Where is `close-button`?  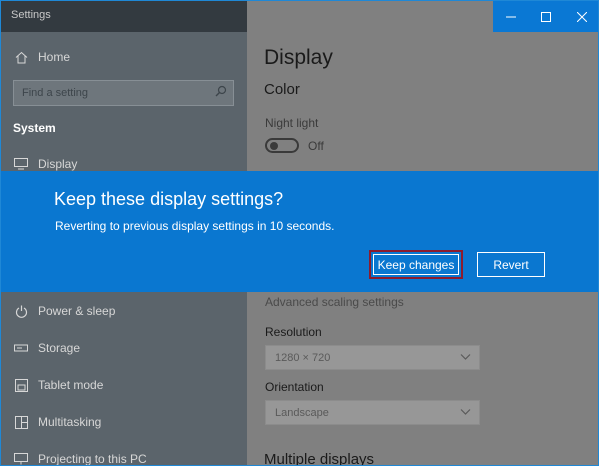 close-button is located at coordinates (581, 16).